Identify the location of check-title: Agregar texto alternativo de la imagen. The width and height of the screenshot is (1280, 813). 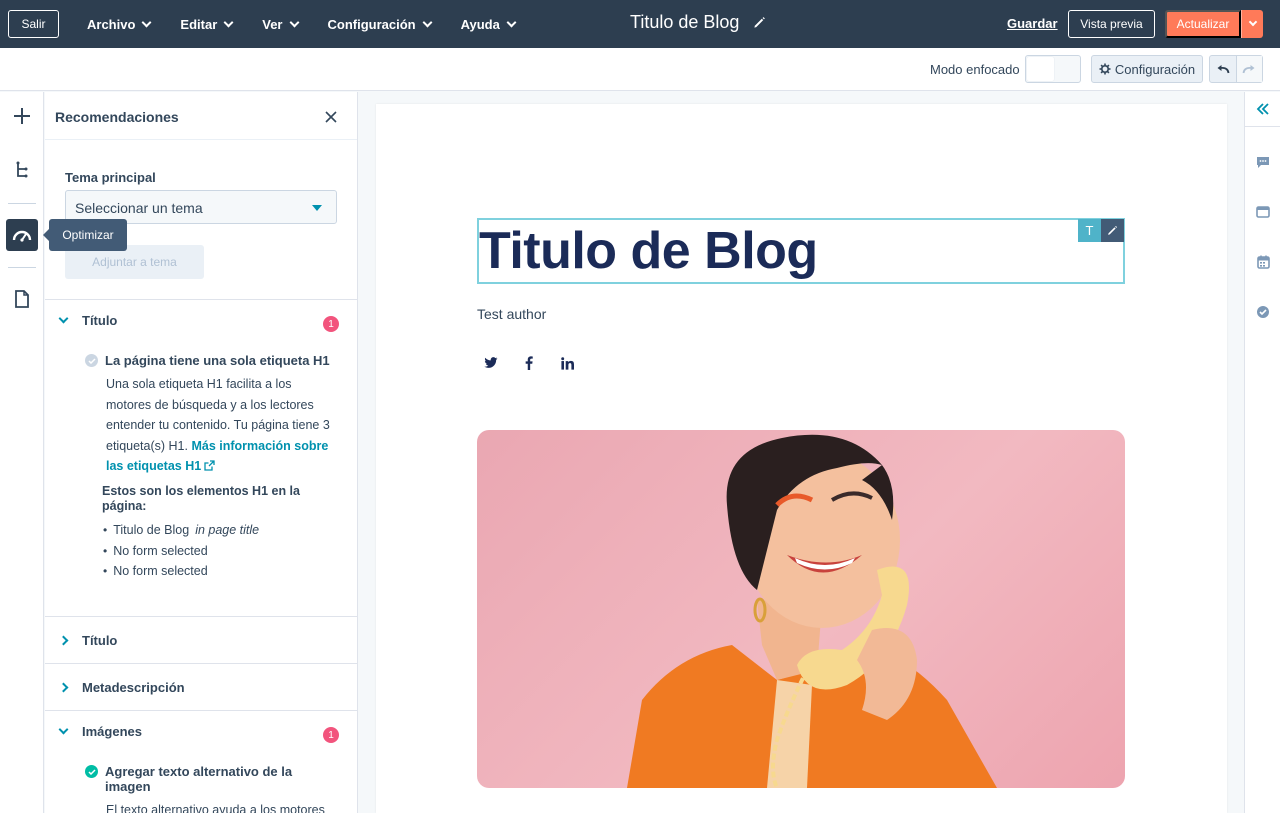
(199, 779).